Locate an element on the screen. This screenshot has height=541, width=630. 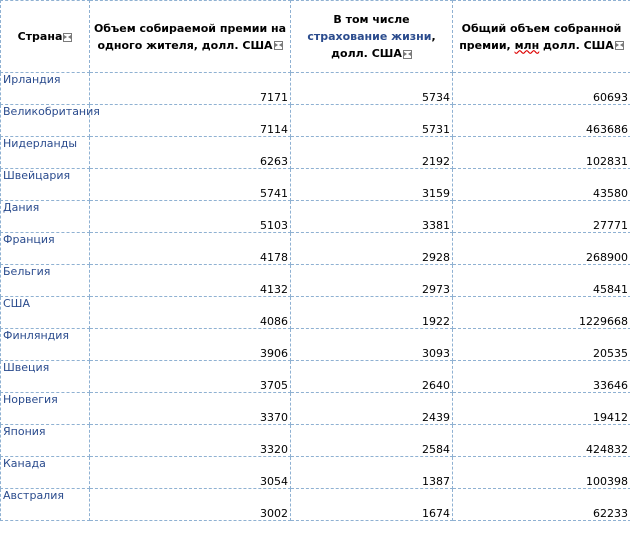
header-country-label: Страна is located at coordinates (40, 36).